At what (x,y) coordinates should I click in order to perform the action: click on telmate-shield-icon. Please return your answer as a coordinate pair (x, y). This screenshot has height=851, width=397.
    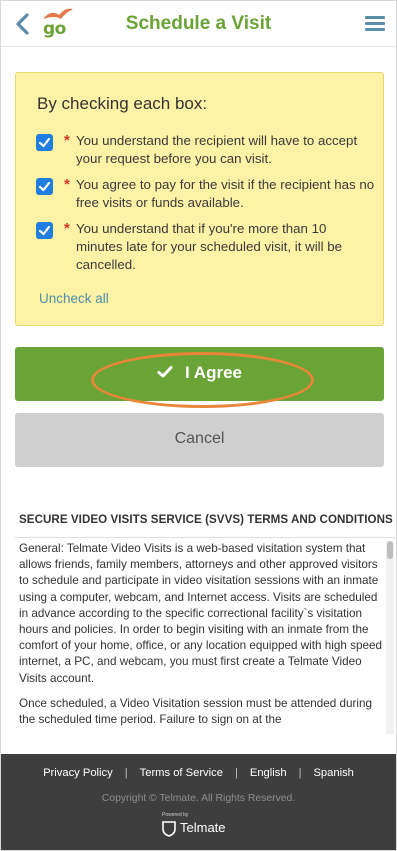
    Looking at the image, I should click on (169, 829).